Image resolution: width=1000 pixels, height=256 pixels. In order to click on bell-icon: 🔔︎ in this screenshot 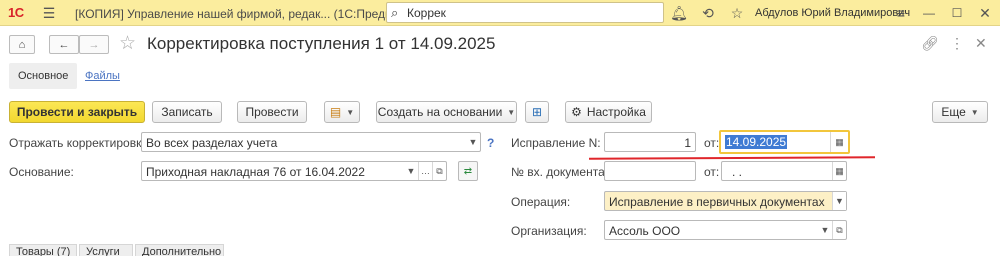, I will do `click(679, 13)`.